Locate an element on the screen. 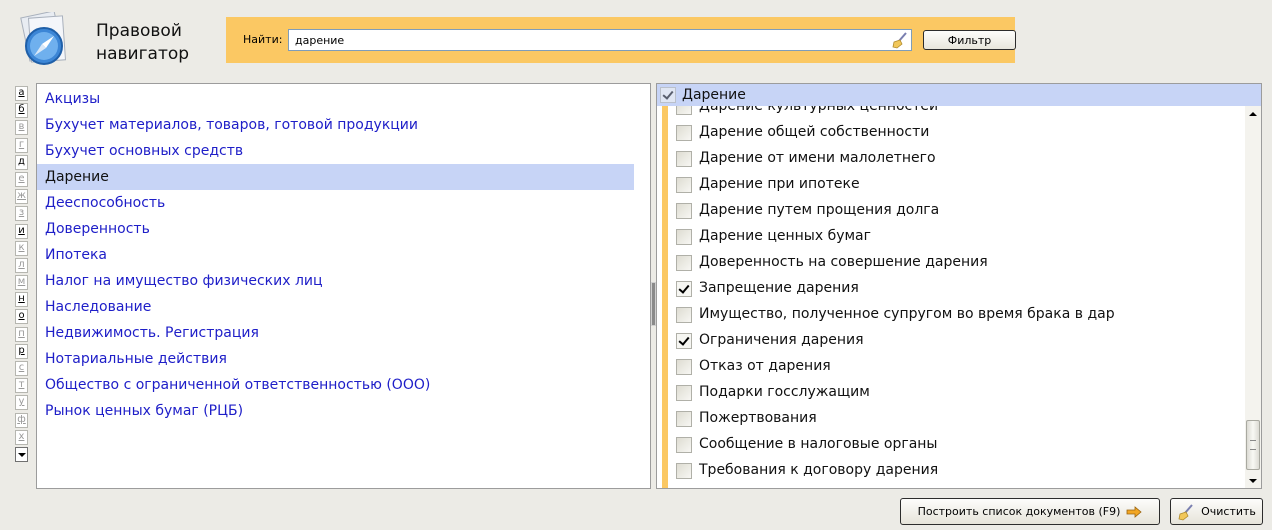  search-input is located at coordinates (587, 40).